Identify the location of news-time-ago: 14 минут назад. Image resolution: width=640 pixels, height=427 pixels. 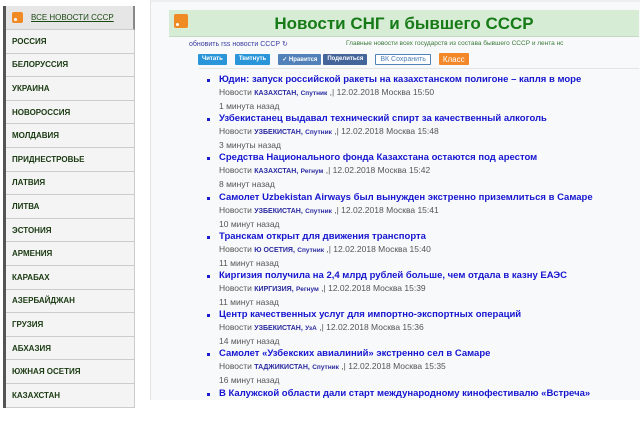
(249, 341).